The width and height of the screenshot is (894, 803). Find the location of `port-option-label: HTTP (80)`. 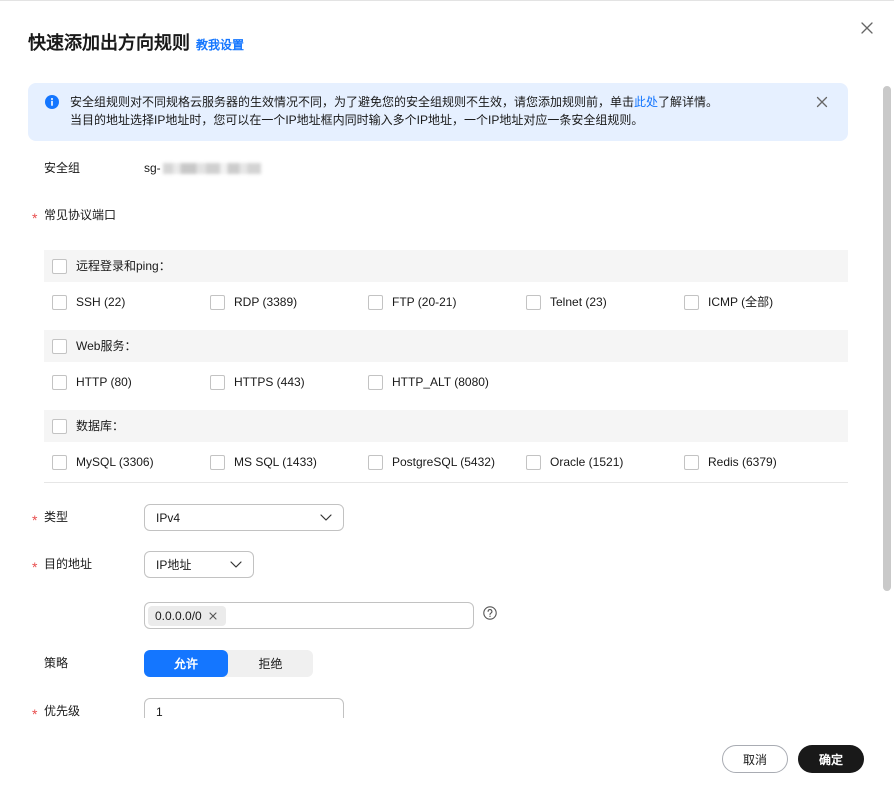

port-option-label: HTTP (80) is located at coordinates (104, 382).